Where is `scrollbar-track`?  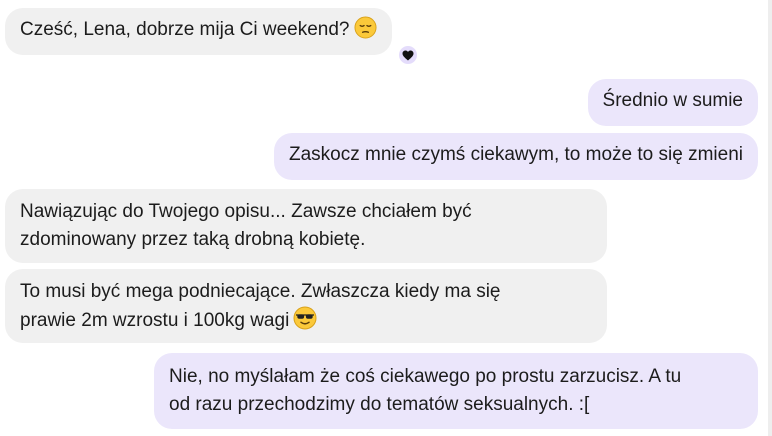 scrollbar-track is located at coordinates (770, 218).